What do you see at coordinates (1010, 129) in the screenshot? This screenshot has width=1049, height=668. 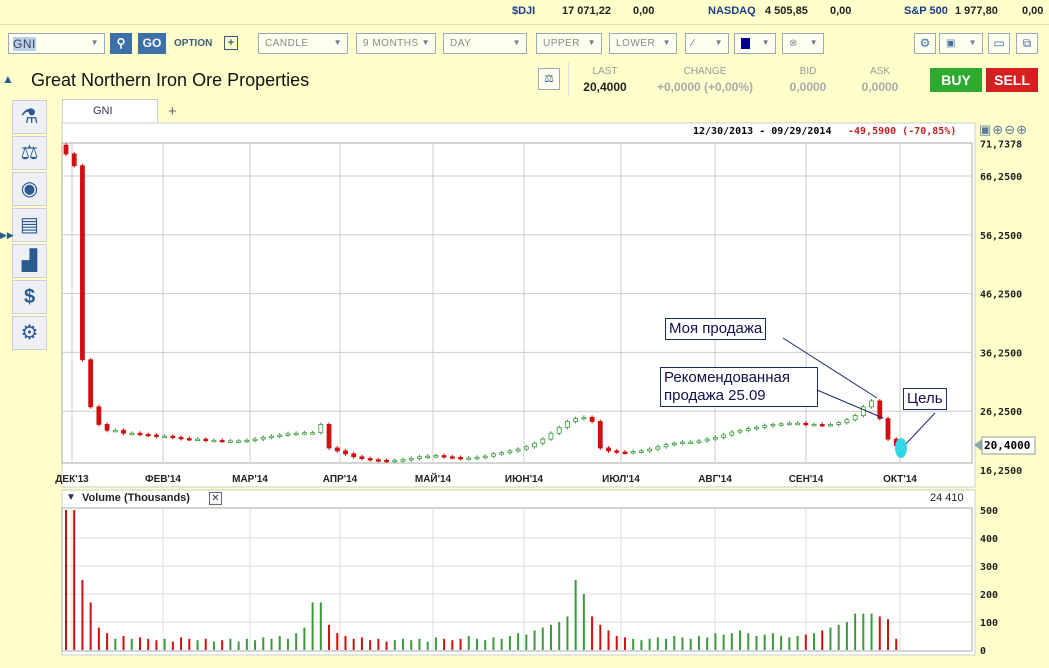 I see `zoom-out-icon: ⊖` at bounding box center [1010, 129].